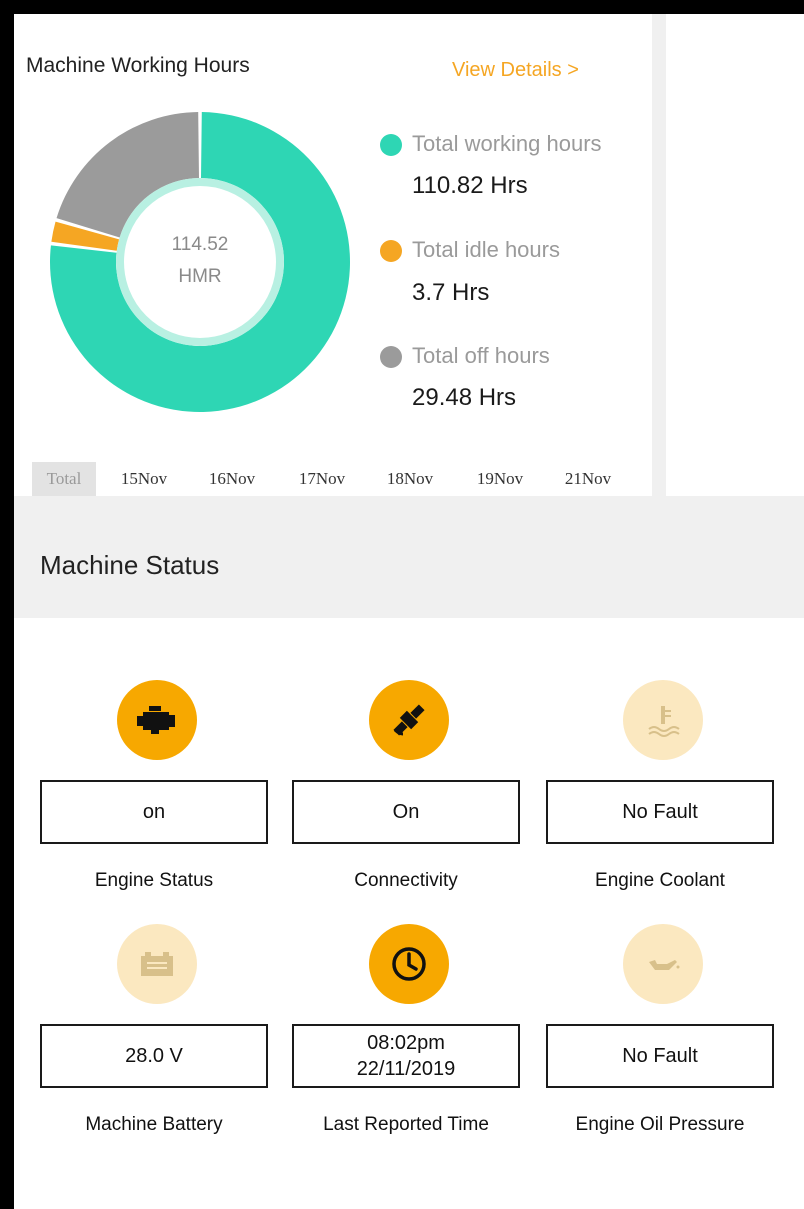 This screenshot has height=1209, width=804. I want to click on engine-oil-pressure-caption: Engine Oil Pressure, so click(660, 1124).